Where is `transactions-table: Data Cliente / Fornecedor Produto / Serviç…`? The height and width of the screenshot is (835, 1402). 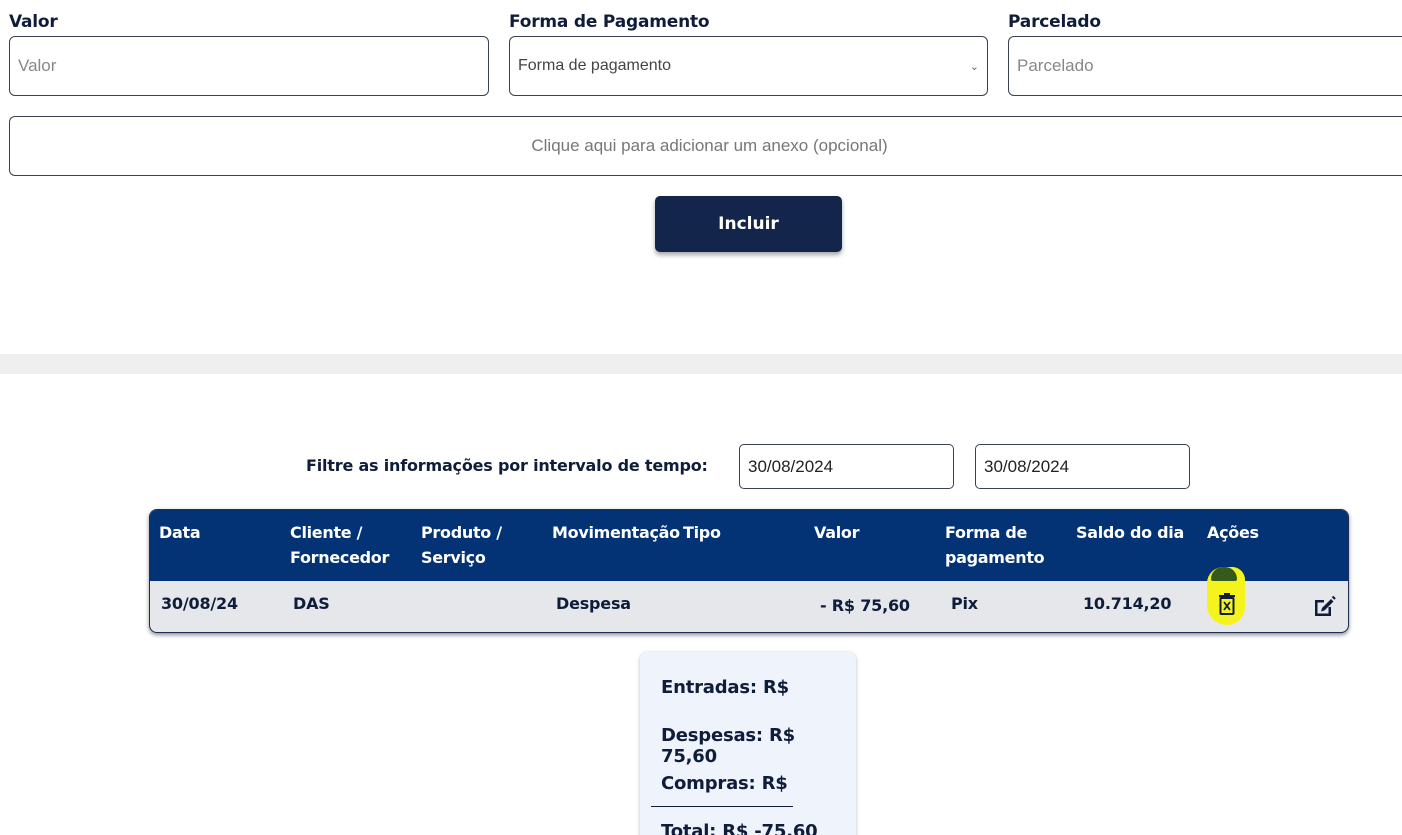 transactions-table: Data Cliente / Fornecedor Produto / Serviç… is located at coordinates (749, 571).